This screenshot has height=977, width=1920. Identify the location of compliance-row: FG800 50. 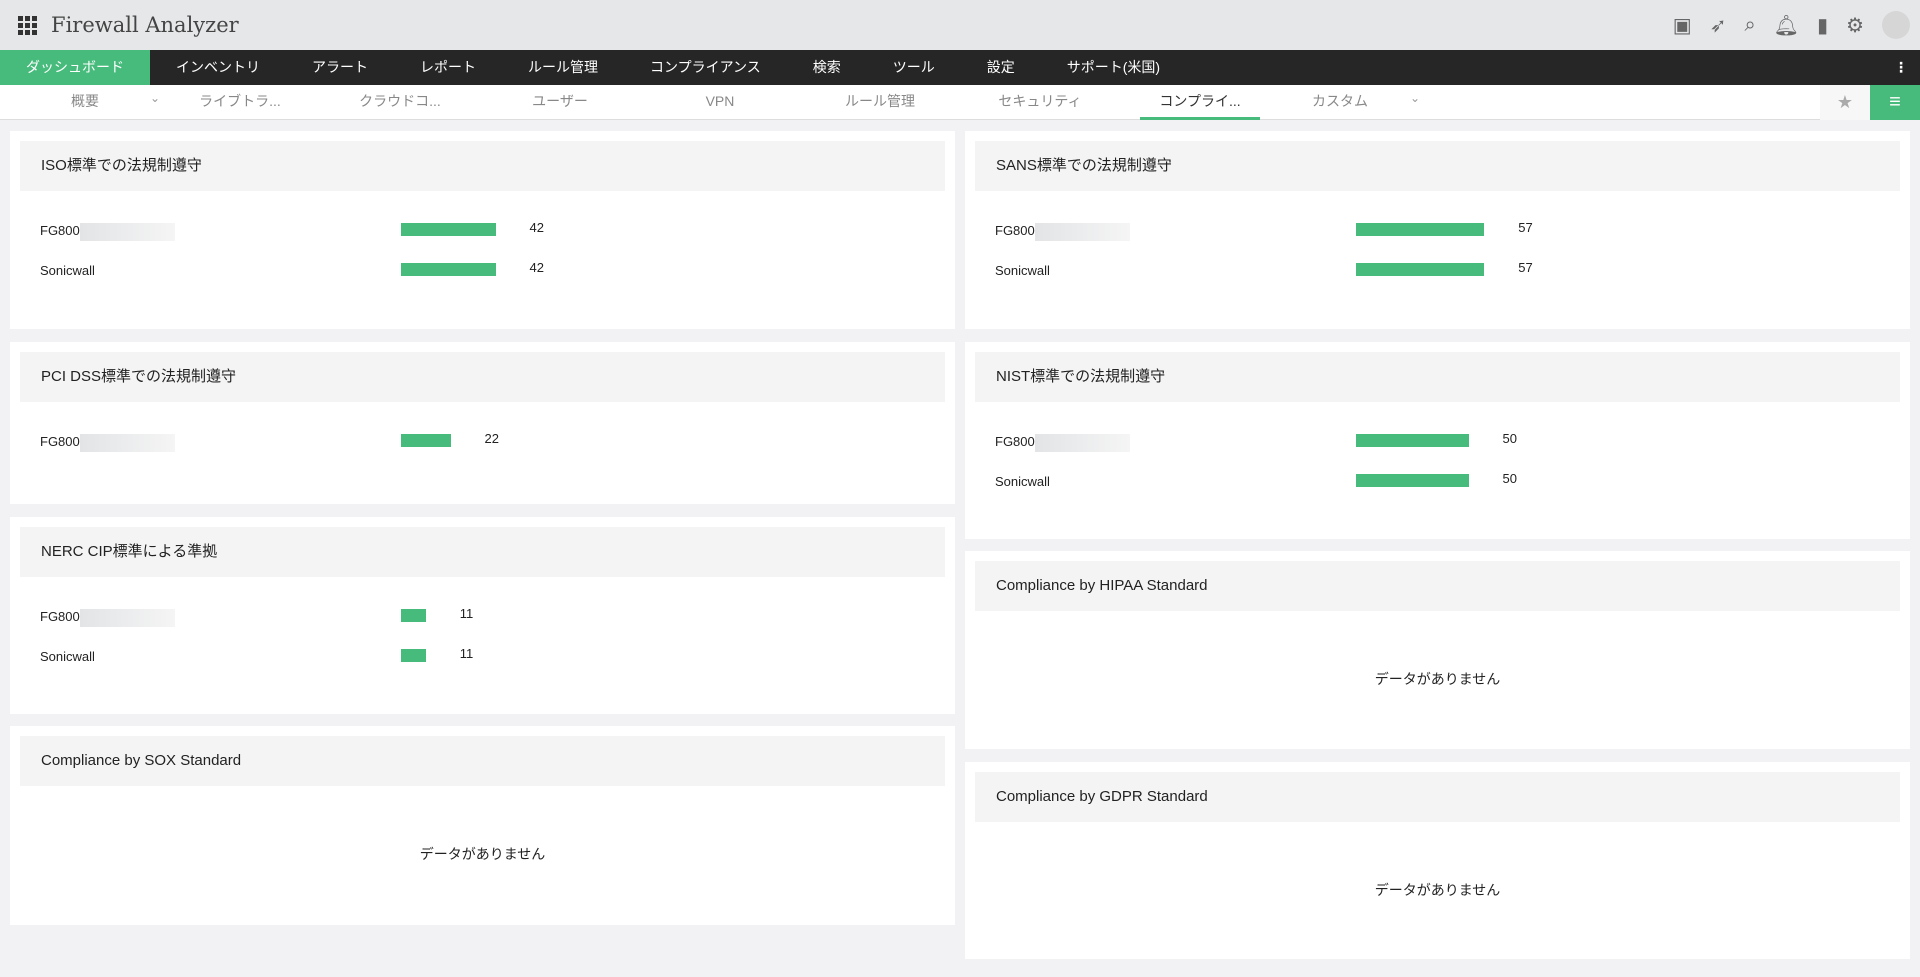
(1445, 441).